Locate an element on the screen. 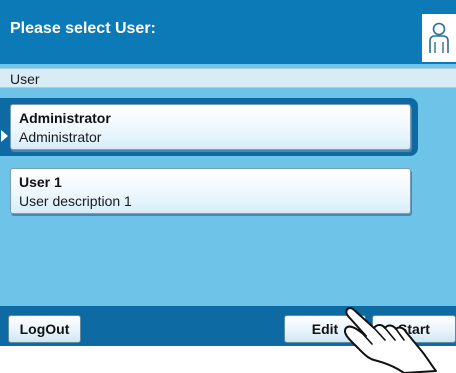 The width and height of the screenshot is (456, 373). page-title: Please select User: is located at coordinates (83, 28).